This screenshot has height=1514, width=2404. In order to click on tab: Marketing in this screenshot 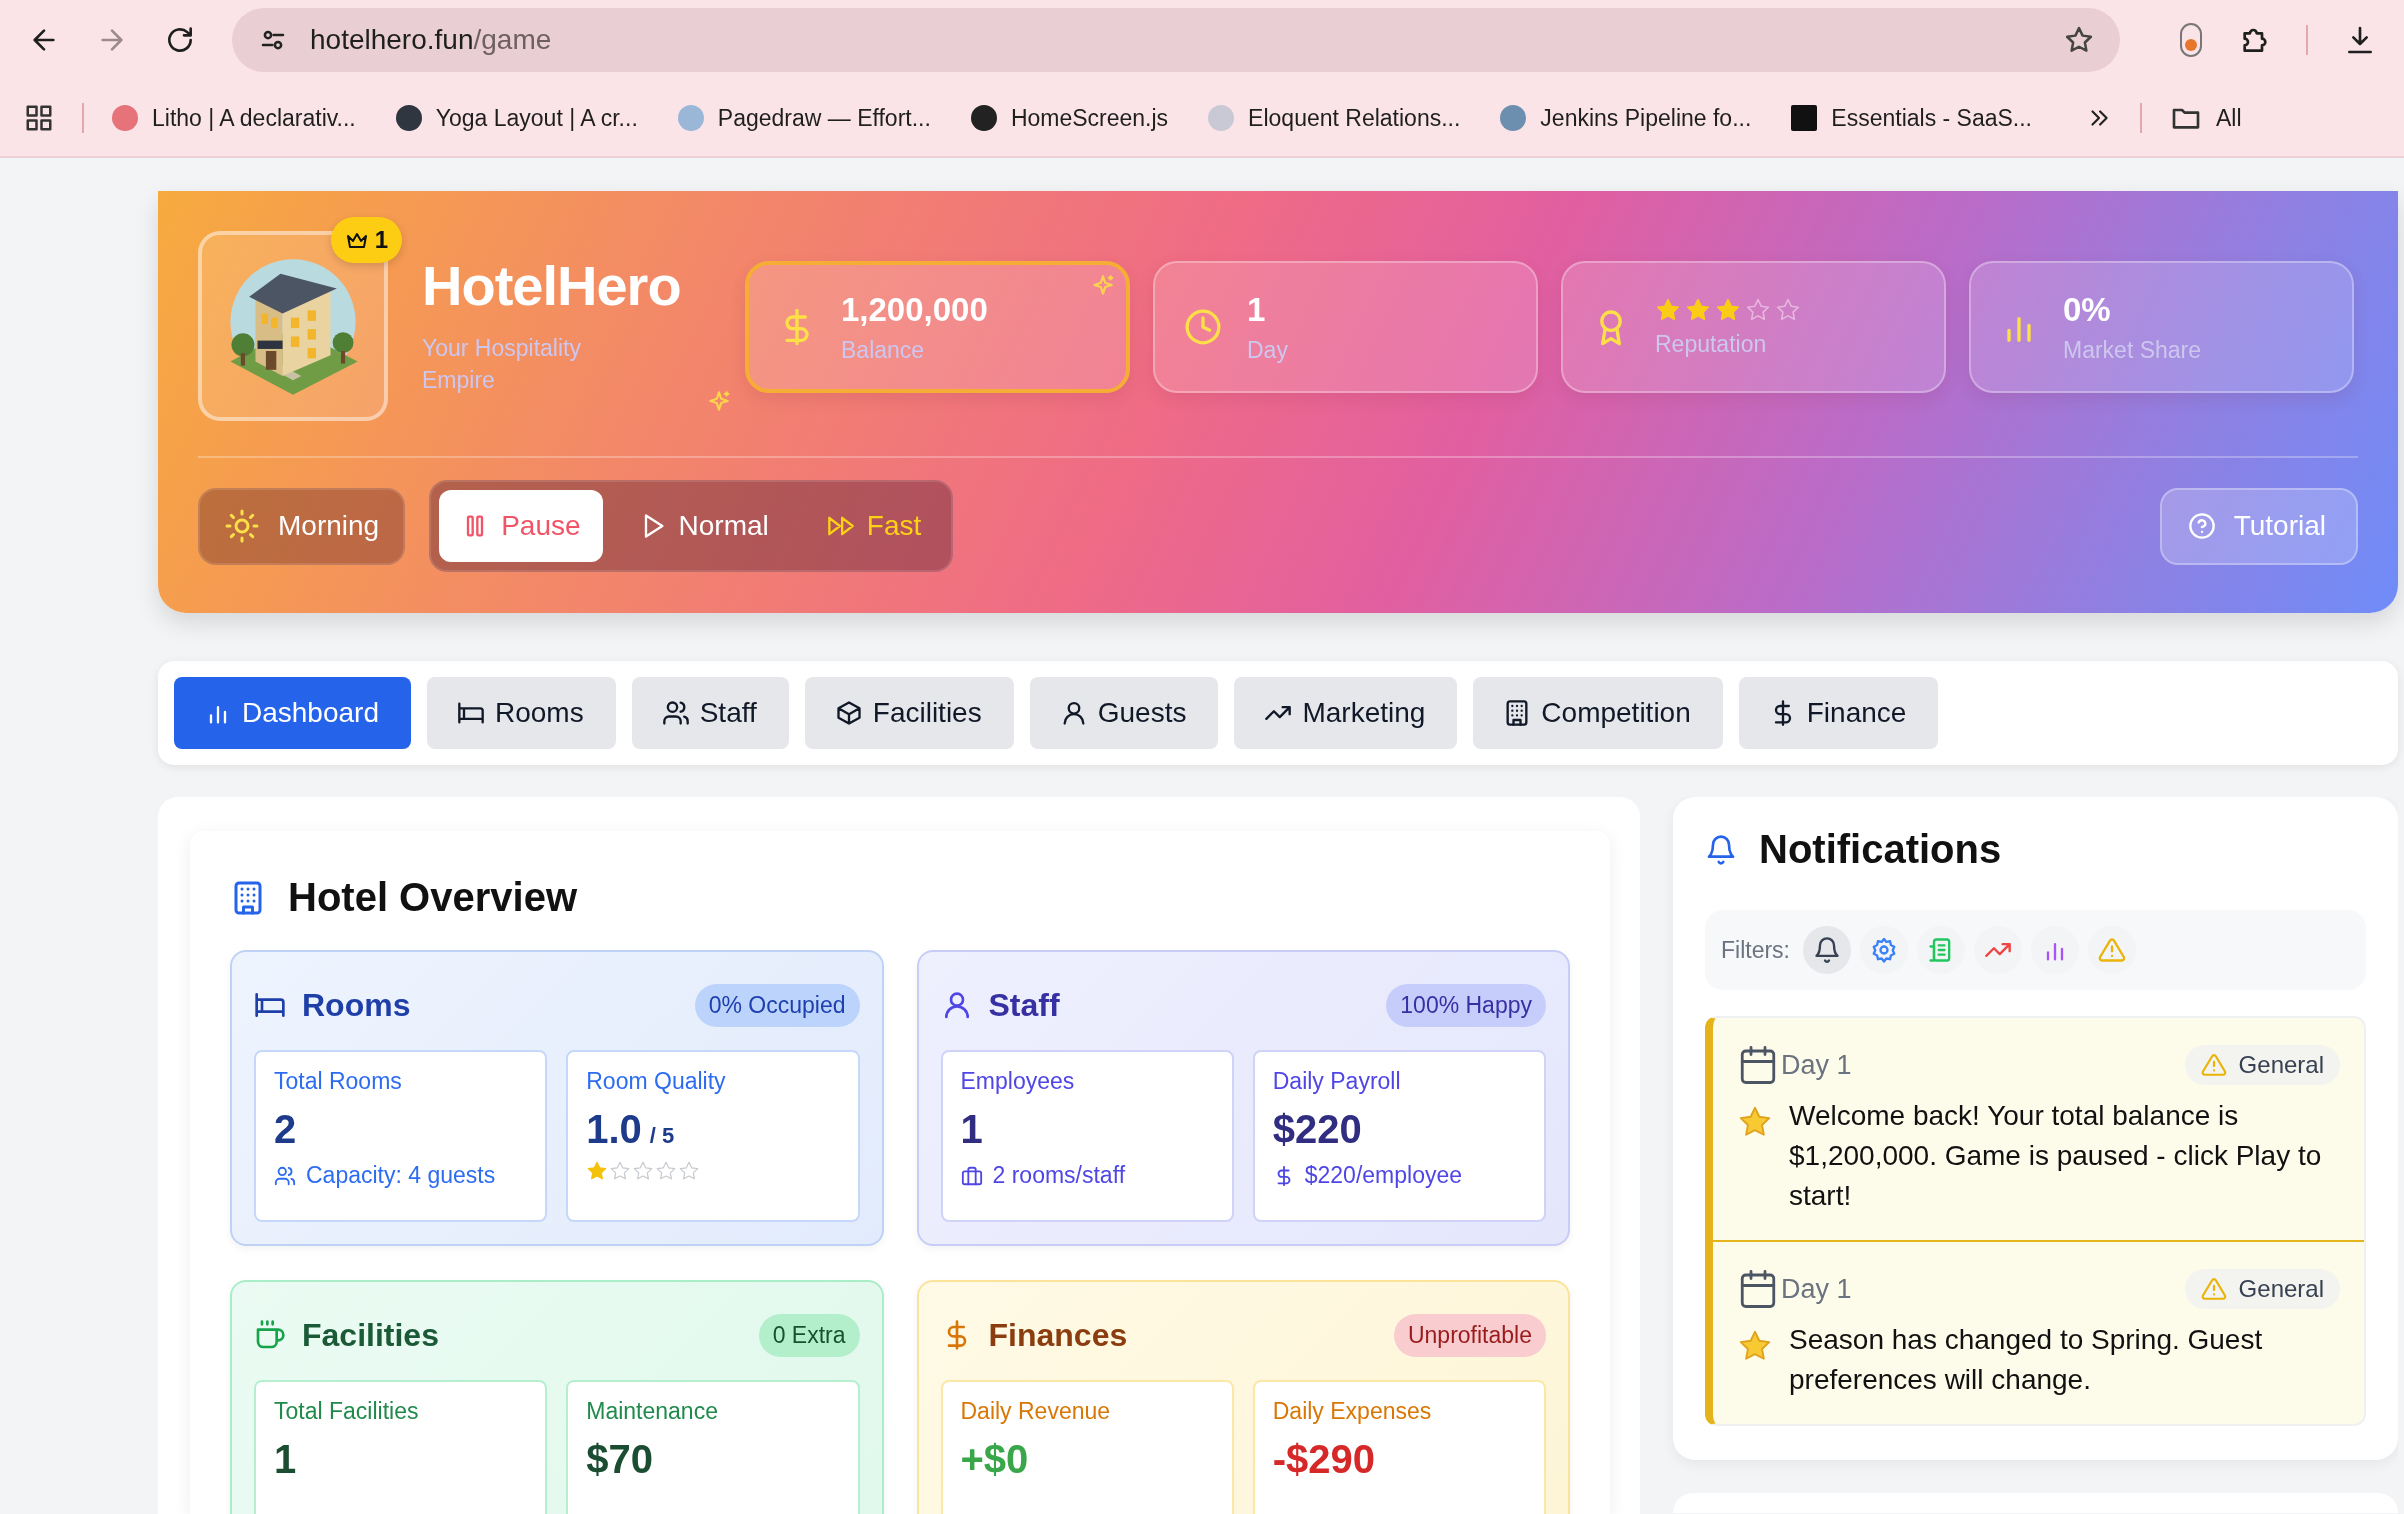, I will do `click(1346, 713)`.